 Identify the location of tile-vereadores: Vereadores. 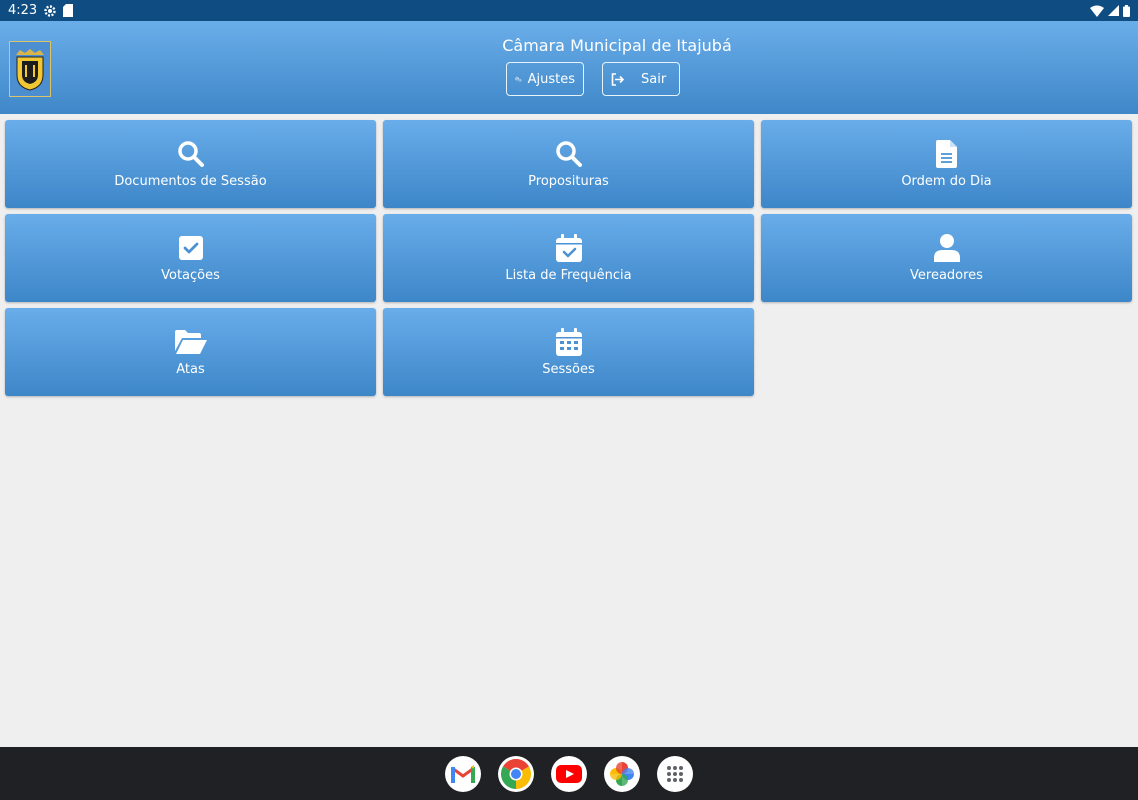
(946, 258).